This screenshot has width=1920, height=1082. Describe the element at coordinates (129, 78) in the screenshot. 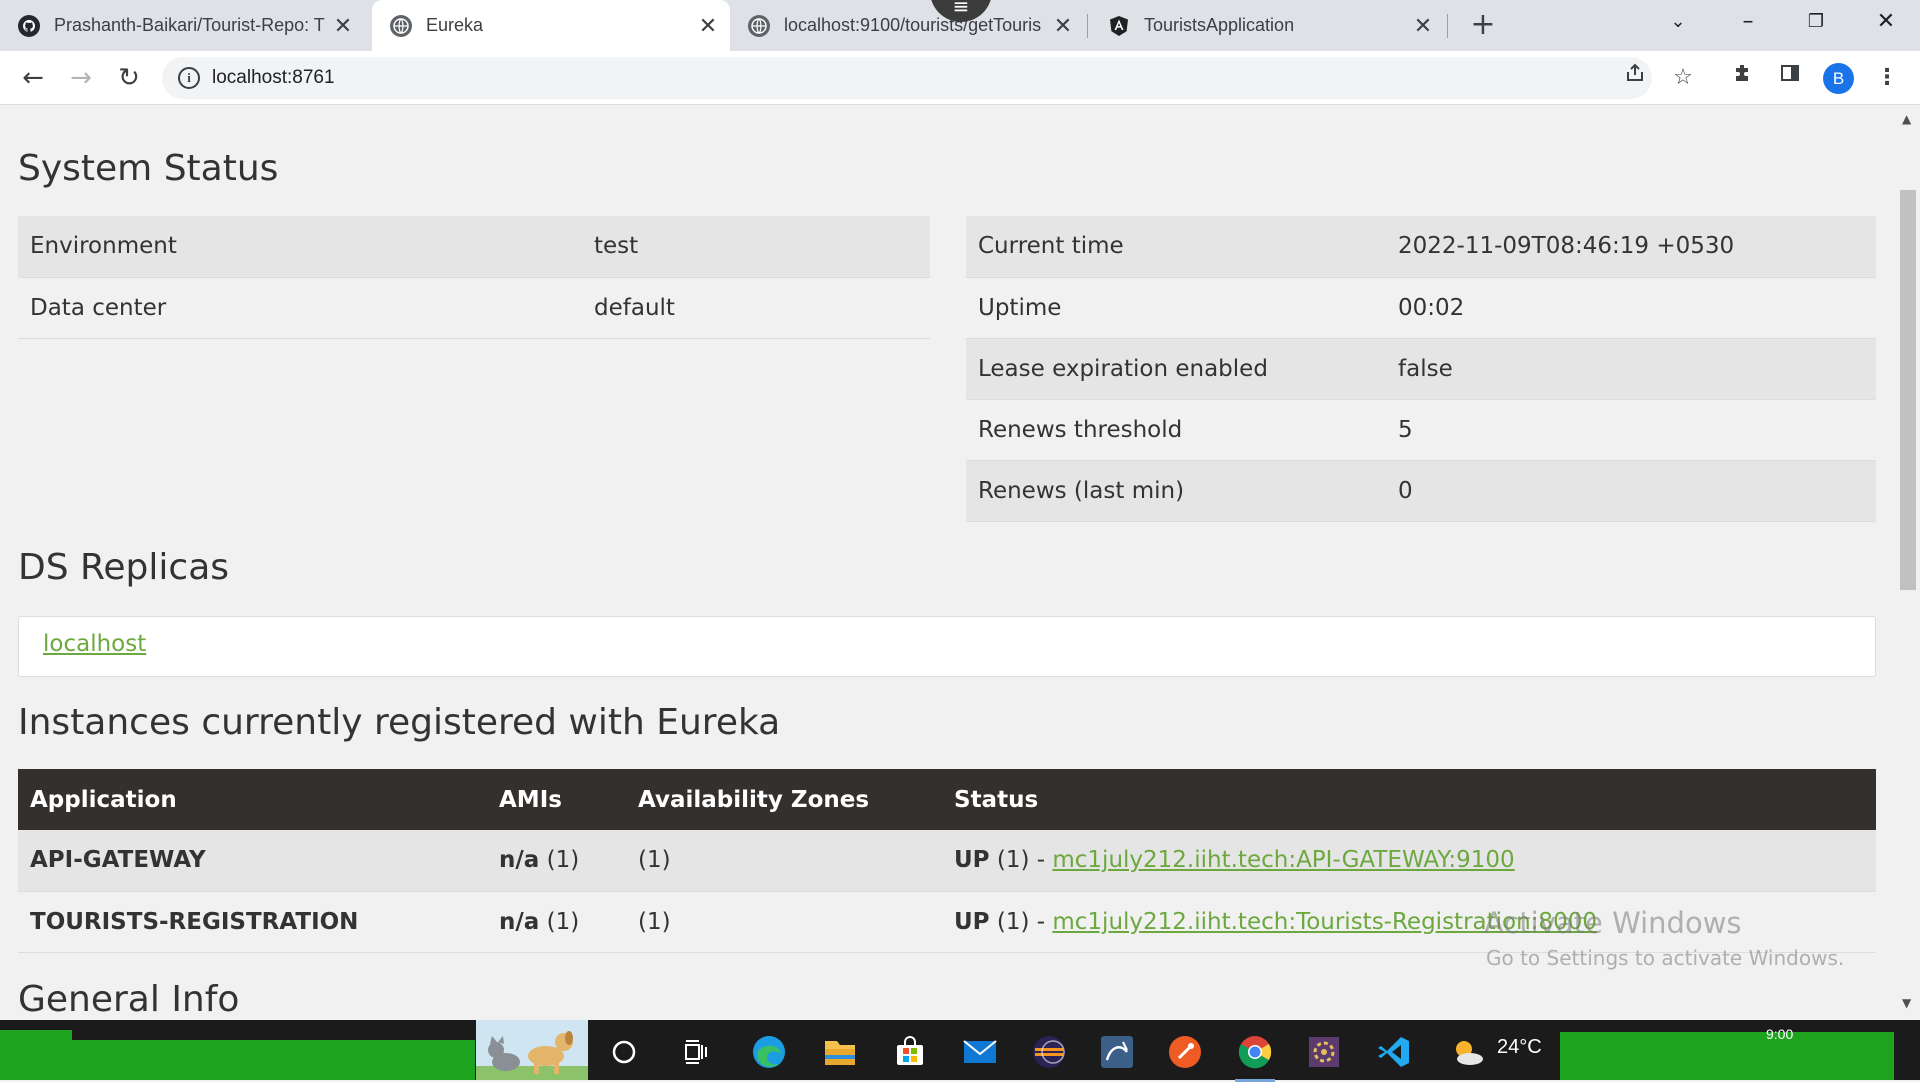

I see `reload-button: ↻` at that location.